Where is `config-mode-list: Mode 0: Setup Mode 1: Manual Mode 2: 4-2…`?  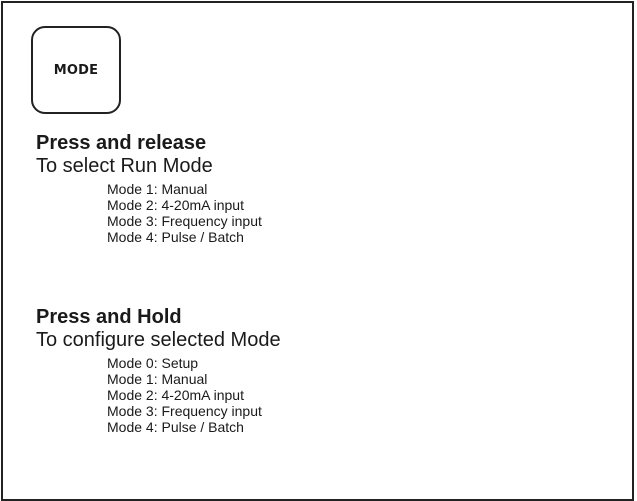 config-mode-list: Mode 0: Setup Mode 1: Manual Mode 2: 4-2… is located at coordinates (194, 395).